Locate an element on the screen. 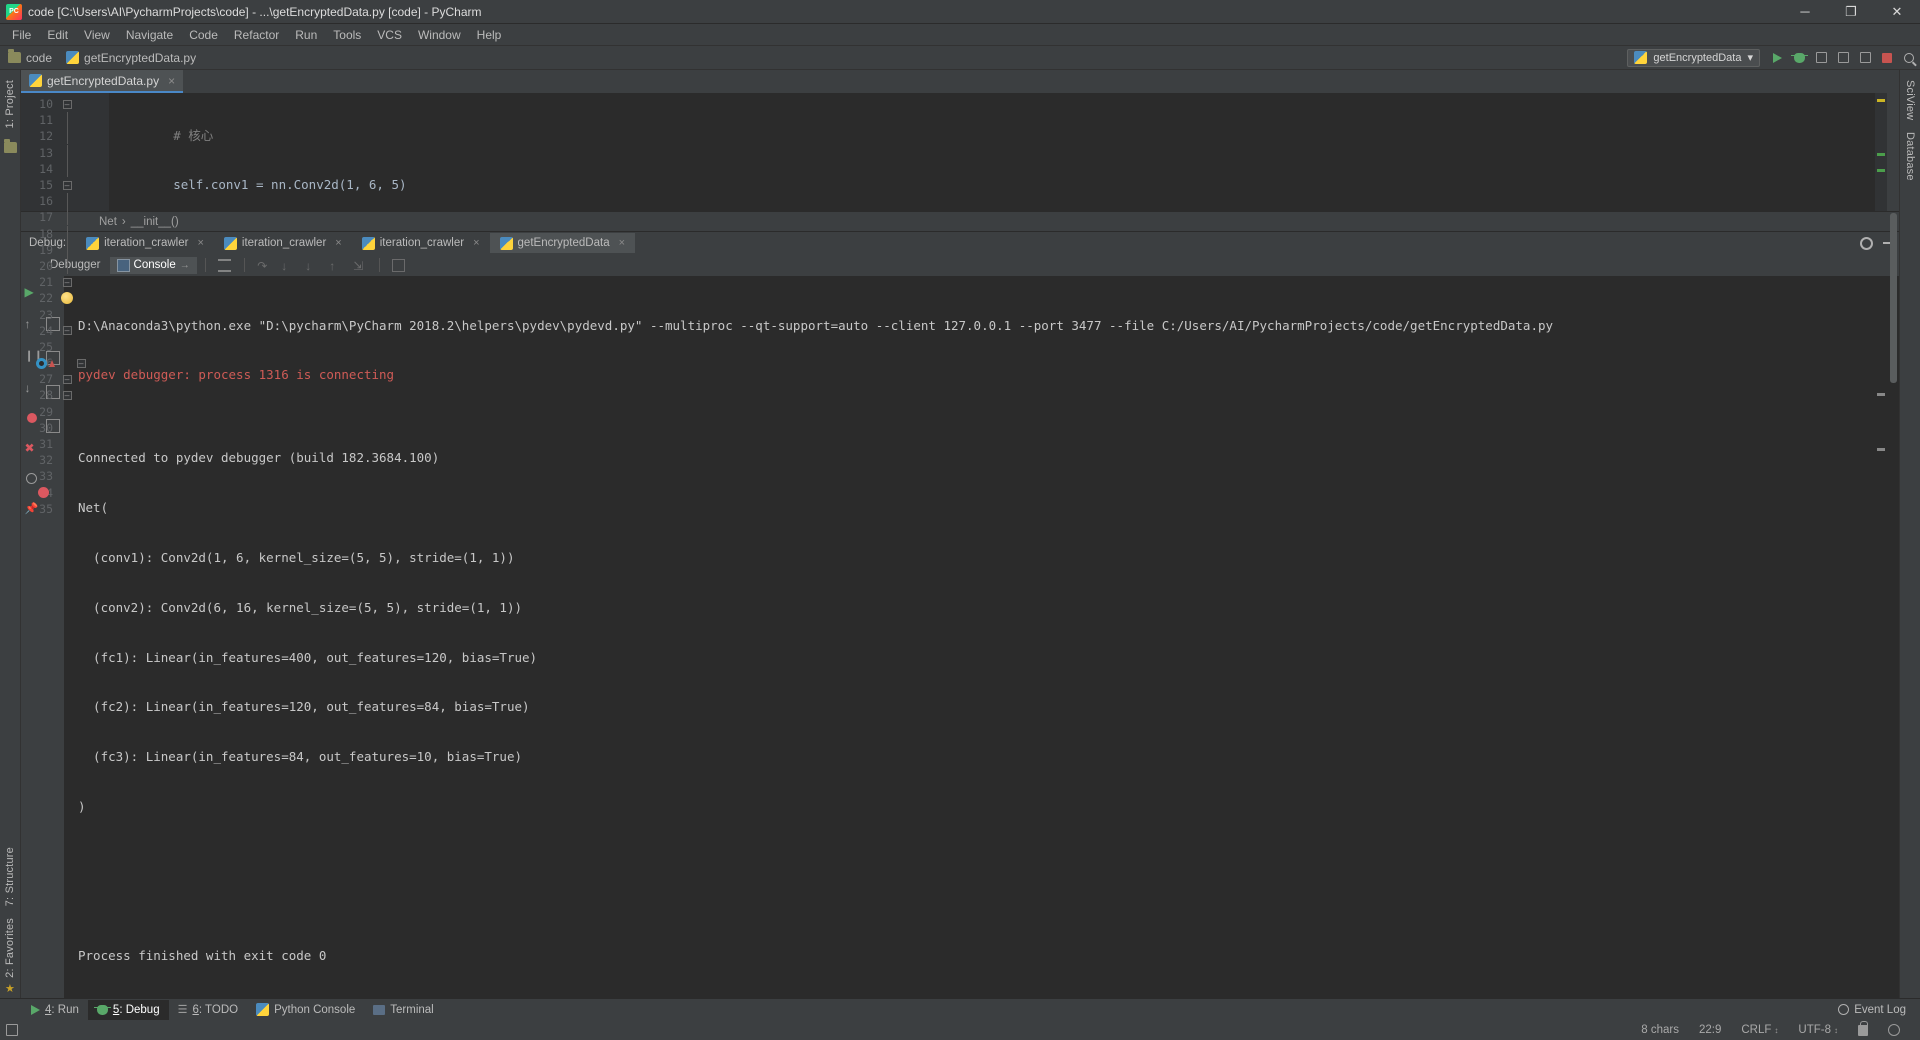  tool-button-project: 1: Project is located at coordinates (10, 104).